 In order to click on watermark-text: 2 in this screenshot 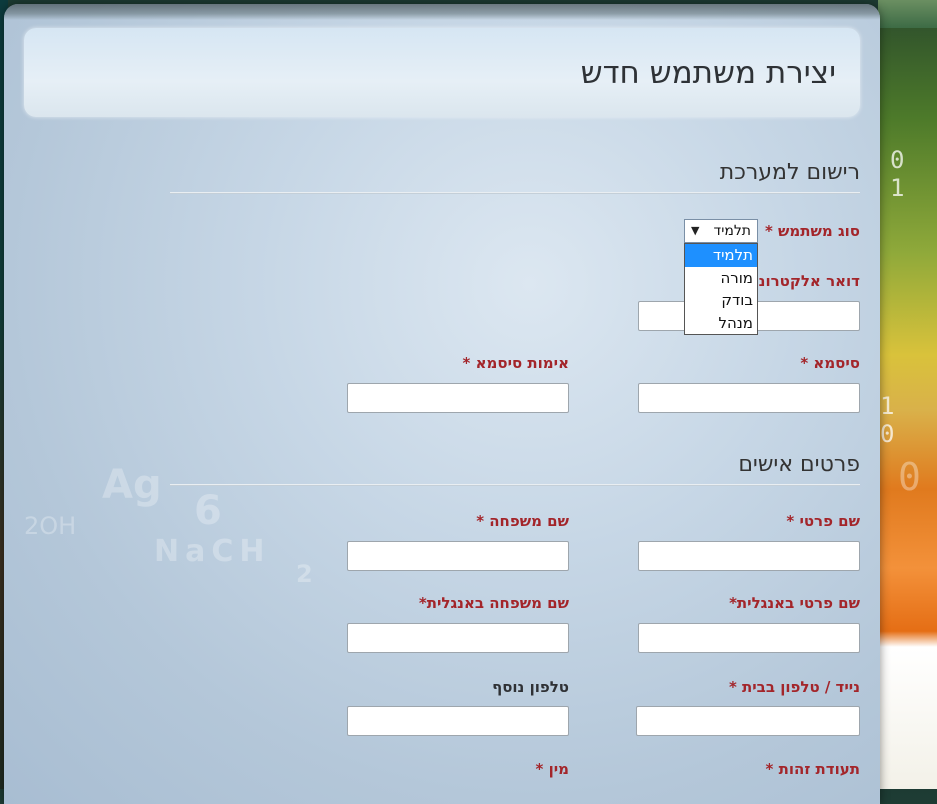, I will do `click(304, 574)`.